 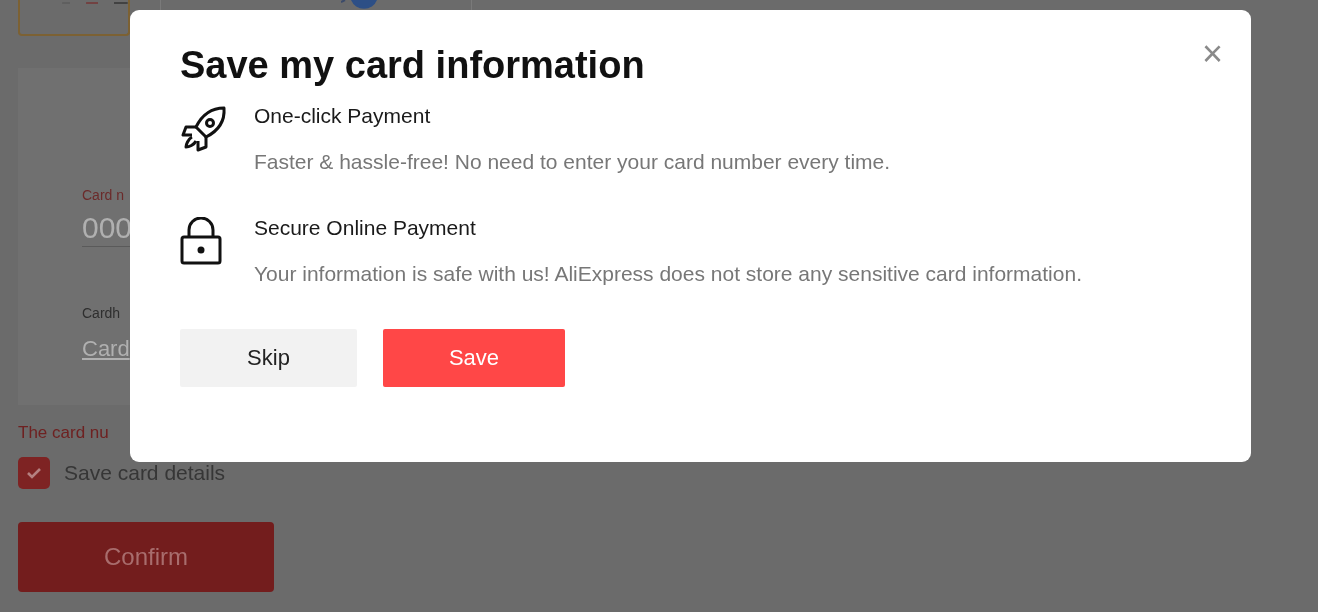 What do you see at coordinates (201, 241) in the screenshot?
I see `lock-icon` at bounding box center [201, 241].